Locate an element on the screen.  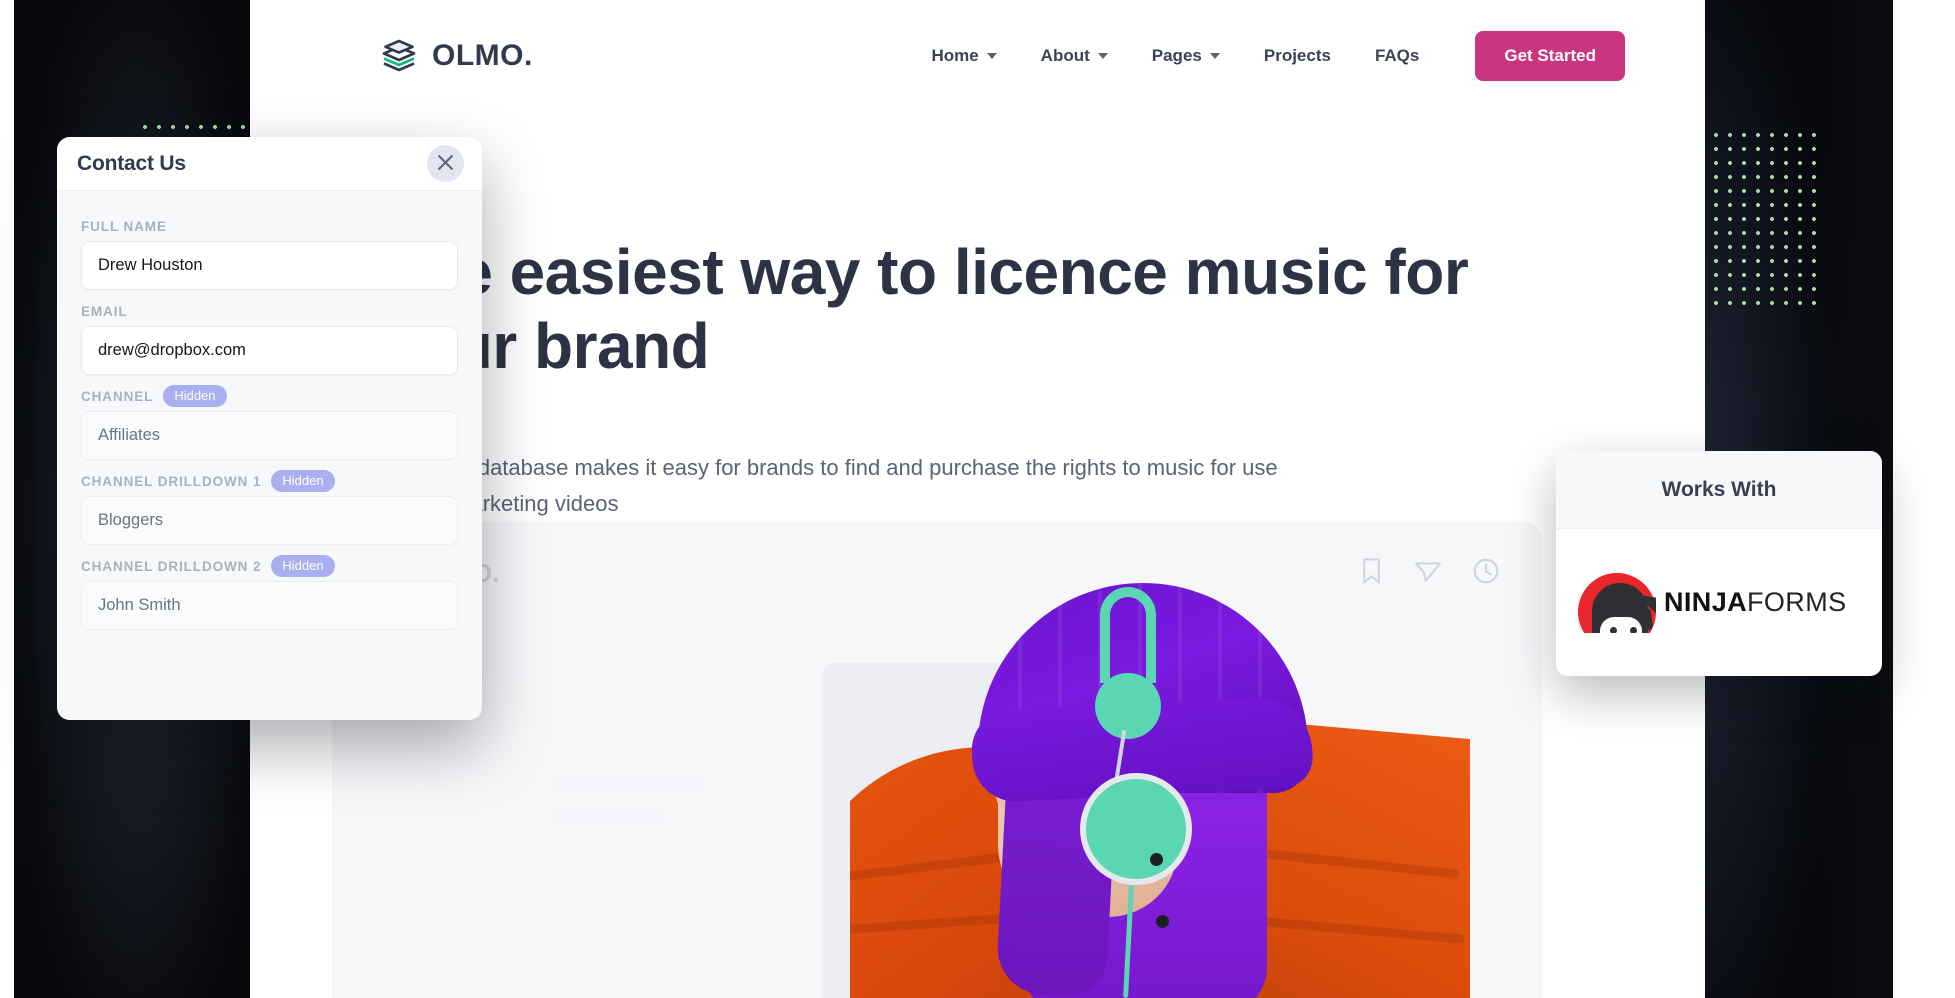
full-name-input is located at coordinates (269, 265).